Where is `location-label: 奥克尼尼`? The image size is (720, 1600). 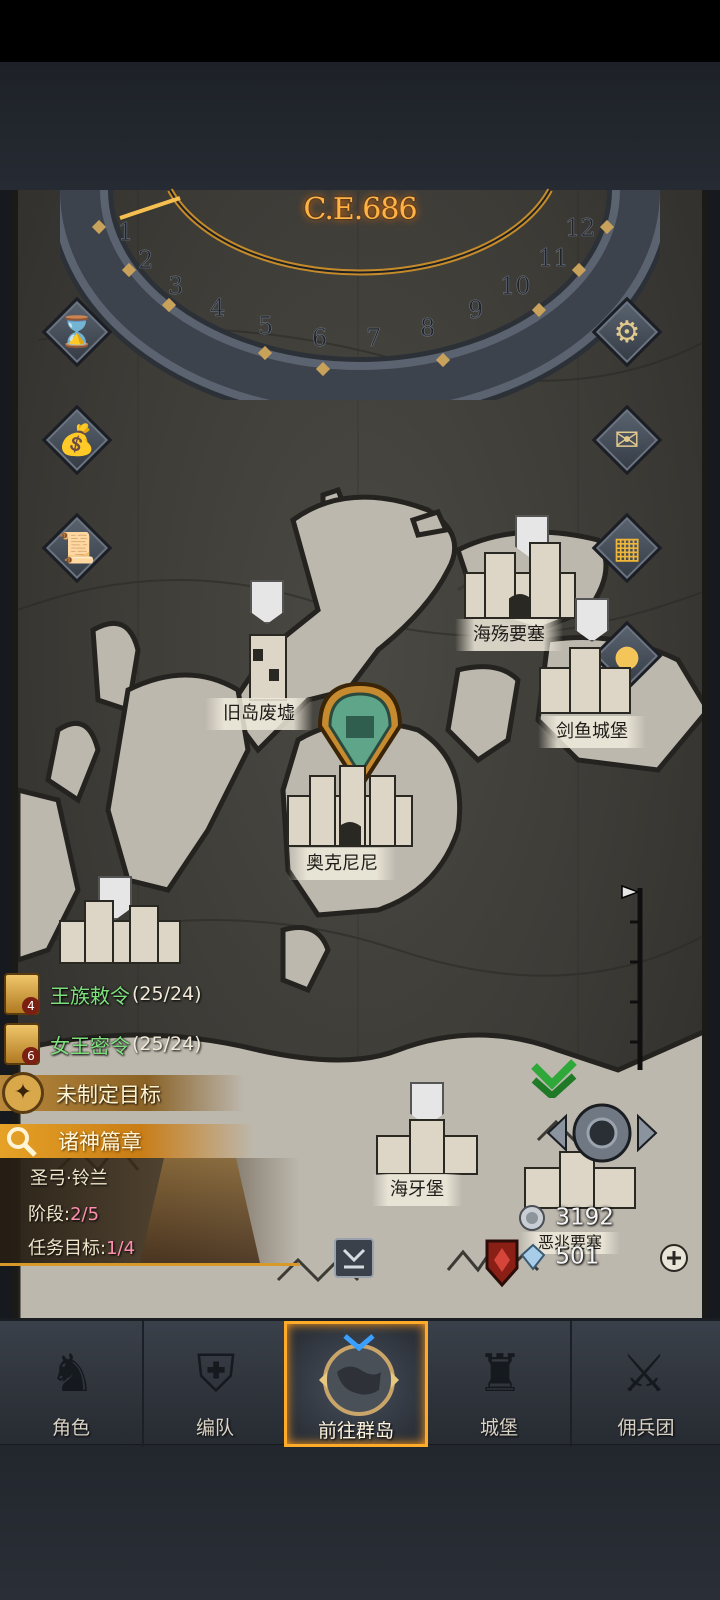
location-label: 奥克尼尼 is located at coordinates (342, 864).